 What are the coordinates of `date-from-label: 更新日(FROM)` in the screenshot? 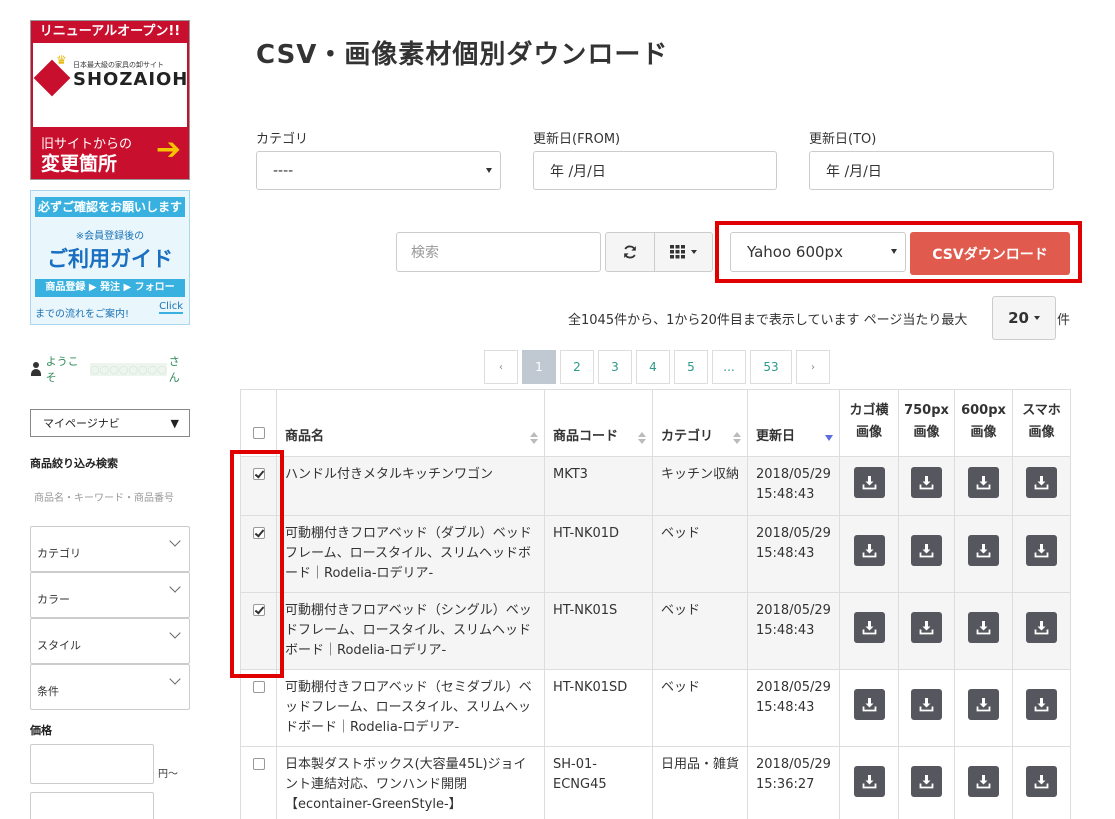 It's located at (577, 139).